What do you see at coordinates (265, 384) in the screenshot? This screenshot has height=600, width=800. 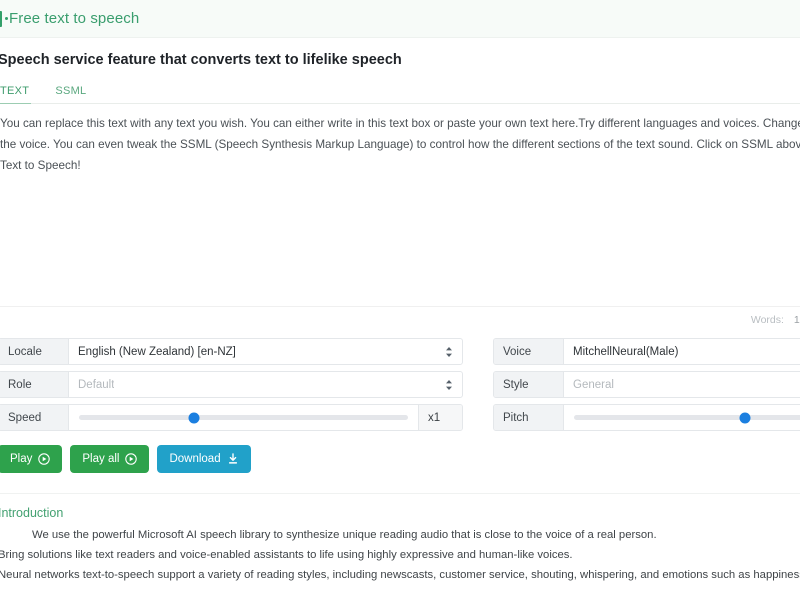 I see `role-value-wrap: Default` at bounding box center [265, 384].